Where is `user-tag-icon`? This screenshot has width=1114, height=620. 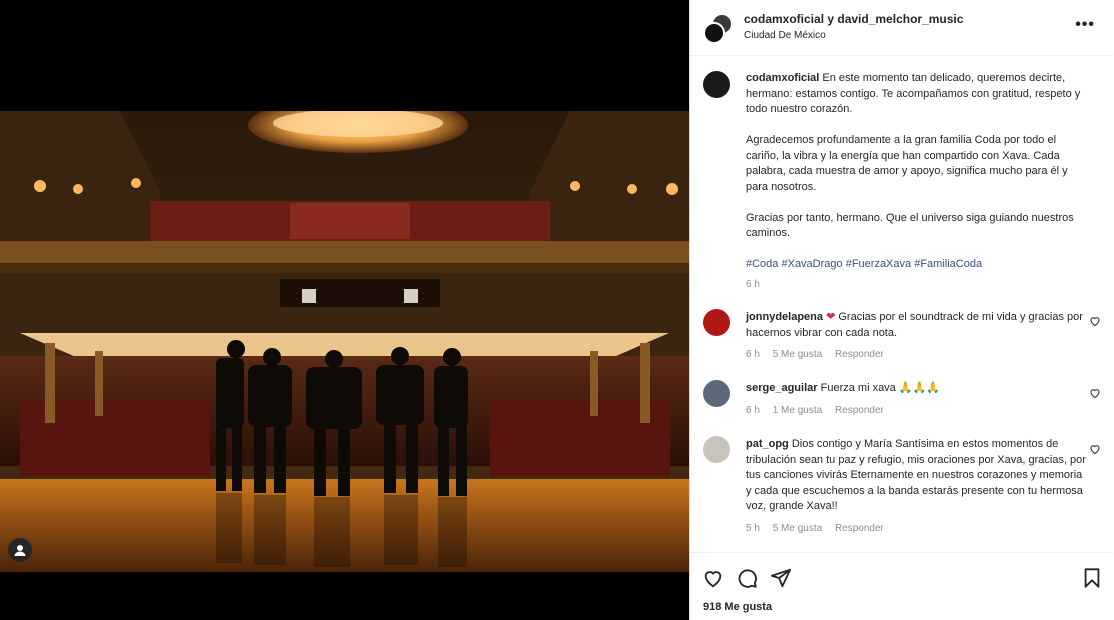 user-tag-icon is located at coordinates (20, 550).